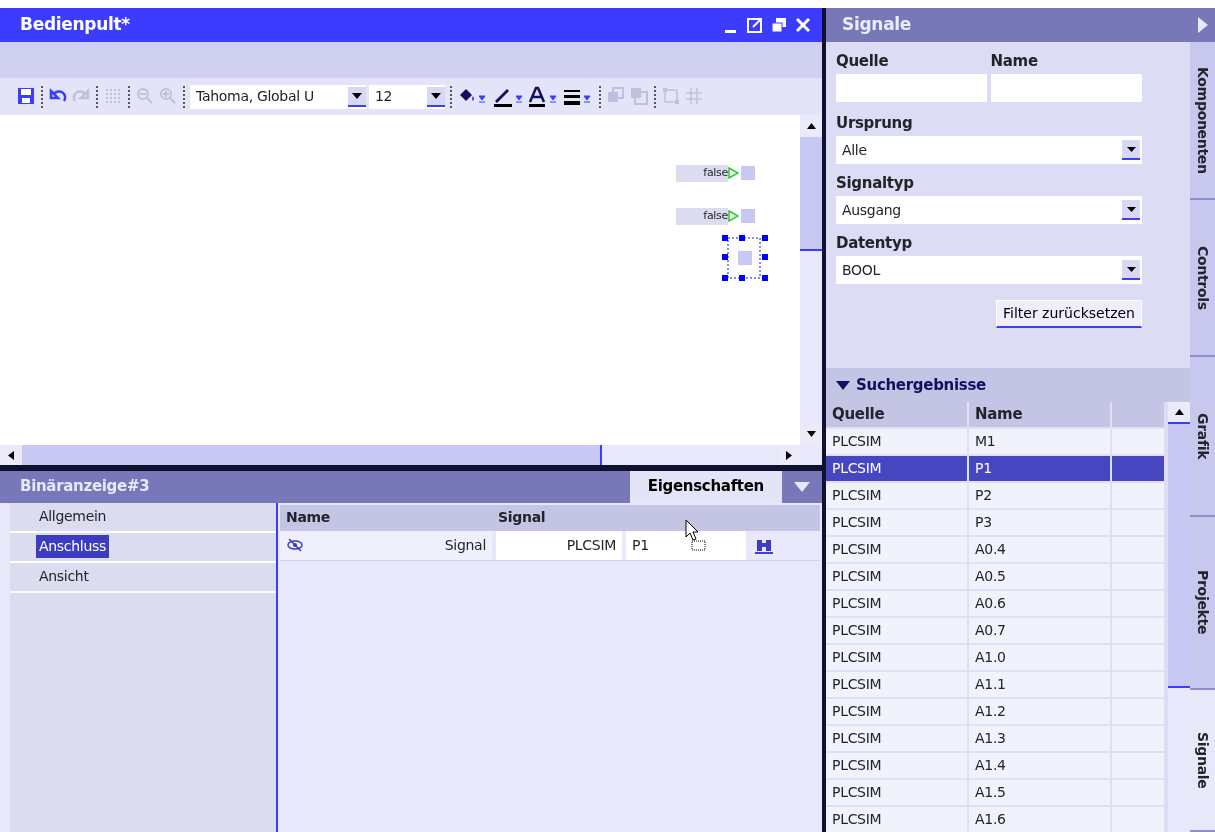 The image size is (1215, 832). What do you see at coordinates (875, 183) in the screenshot?
I see `field-label: Signaltyp` at bounding box center [875, 183].